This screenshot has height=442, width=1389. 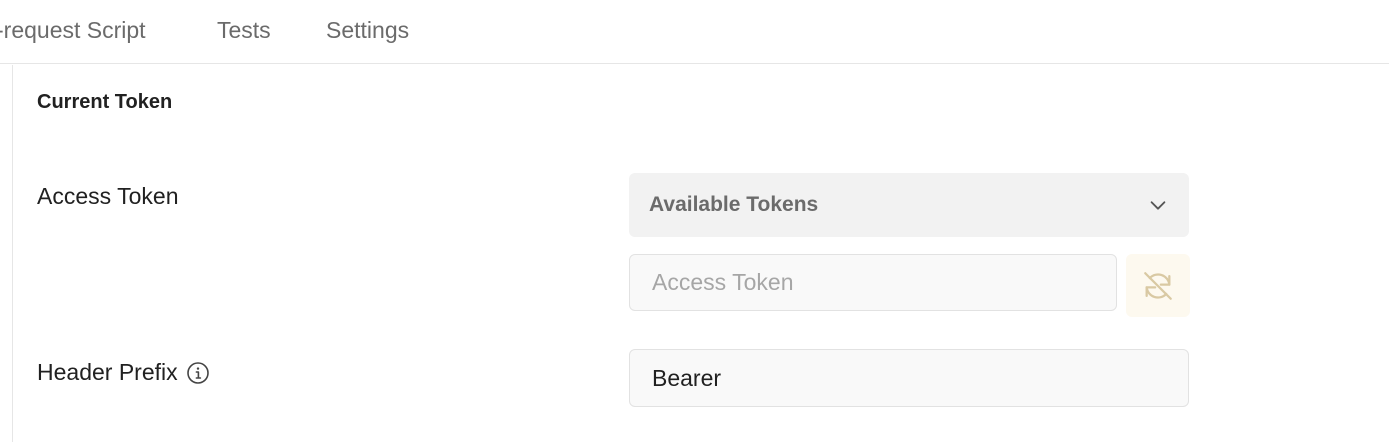 What do you see at coordinates (105, 102) in the screenshot?
I see `section-title: Current Token` at bounding box center [105, 102].